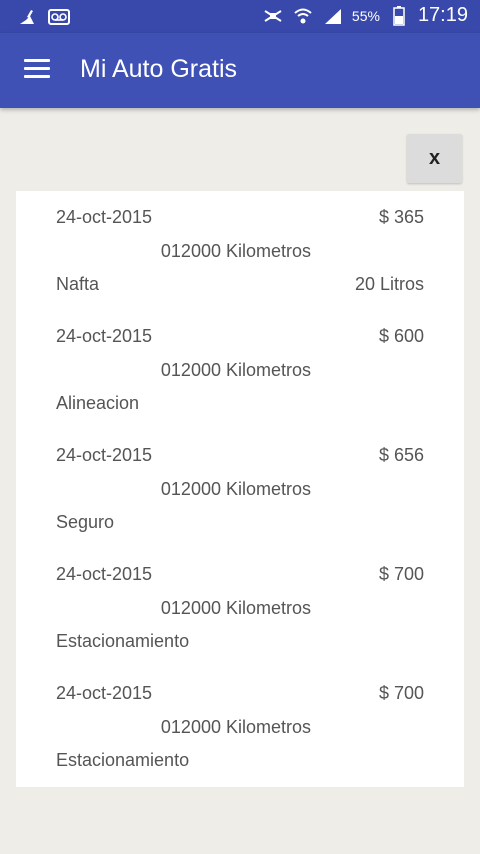  Describe the element at coordinates (240, 70) in the screenshot. I see `app-bar: Mi Auto Gratis` at that location.